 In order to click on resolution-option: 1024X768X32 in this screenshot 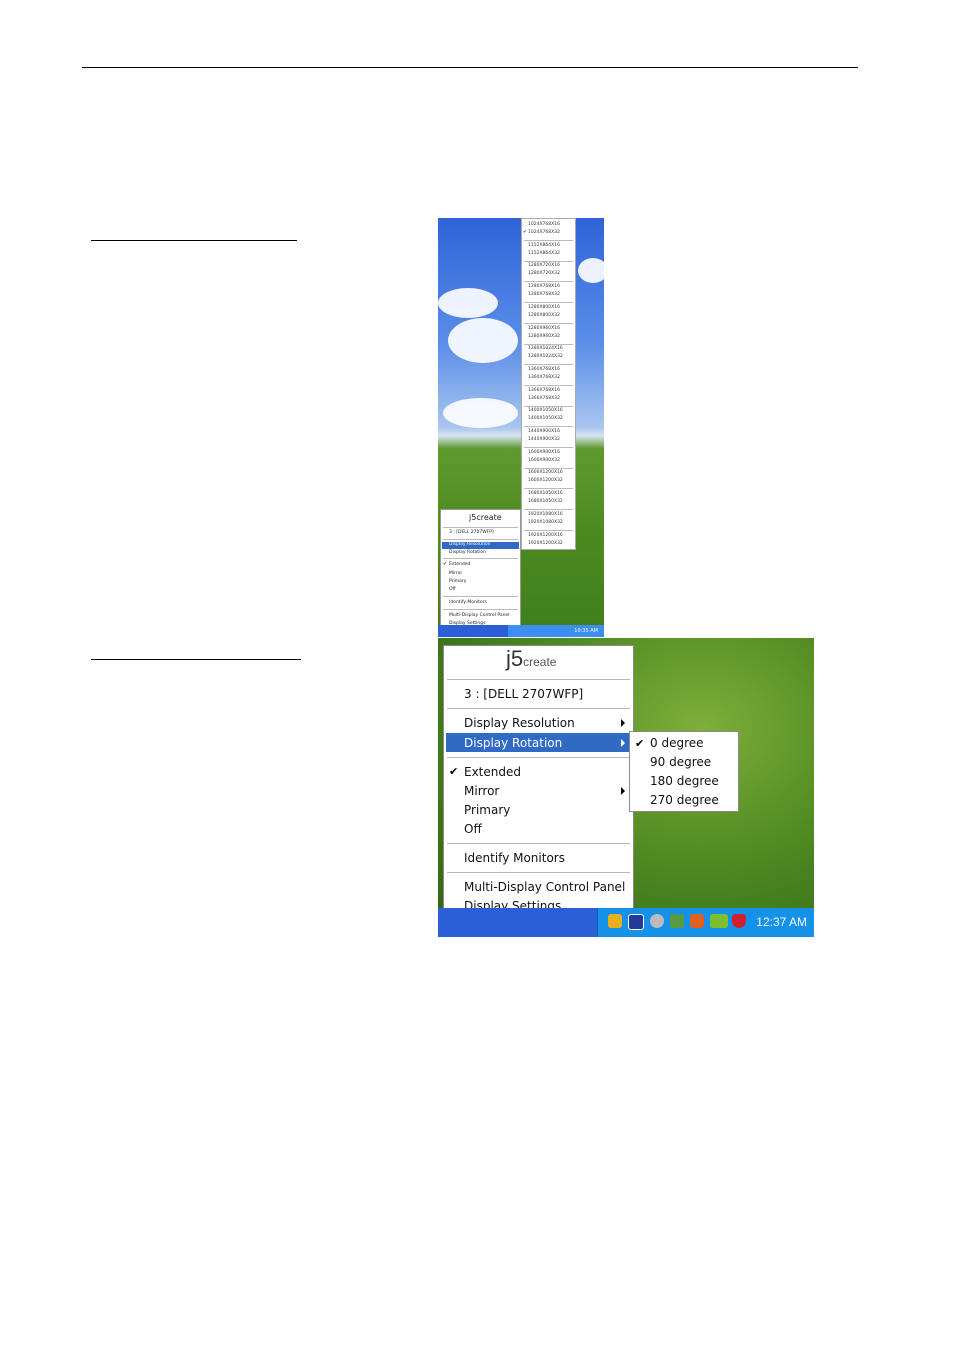, I will do `click(544, 232)`.